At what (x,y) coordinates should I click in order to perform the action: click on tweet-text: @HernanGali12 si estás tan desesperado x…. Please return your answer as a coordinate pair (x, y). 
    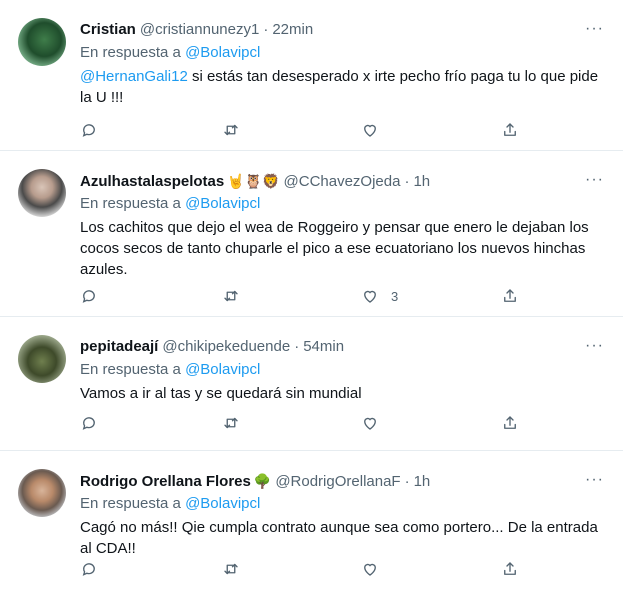
    Looking at the image, I should click on (342, 87).